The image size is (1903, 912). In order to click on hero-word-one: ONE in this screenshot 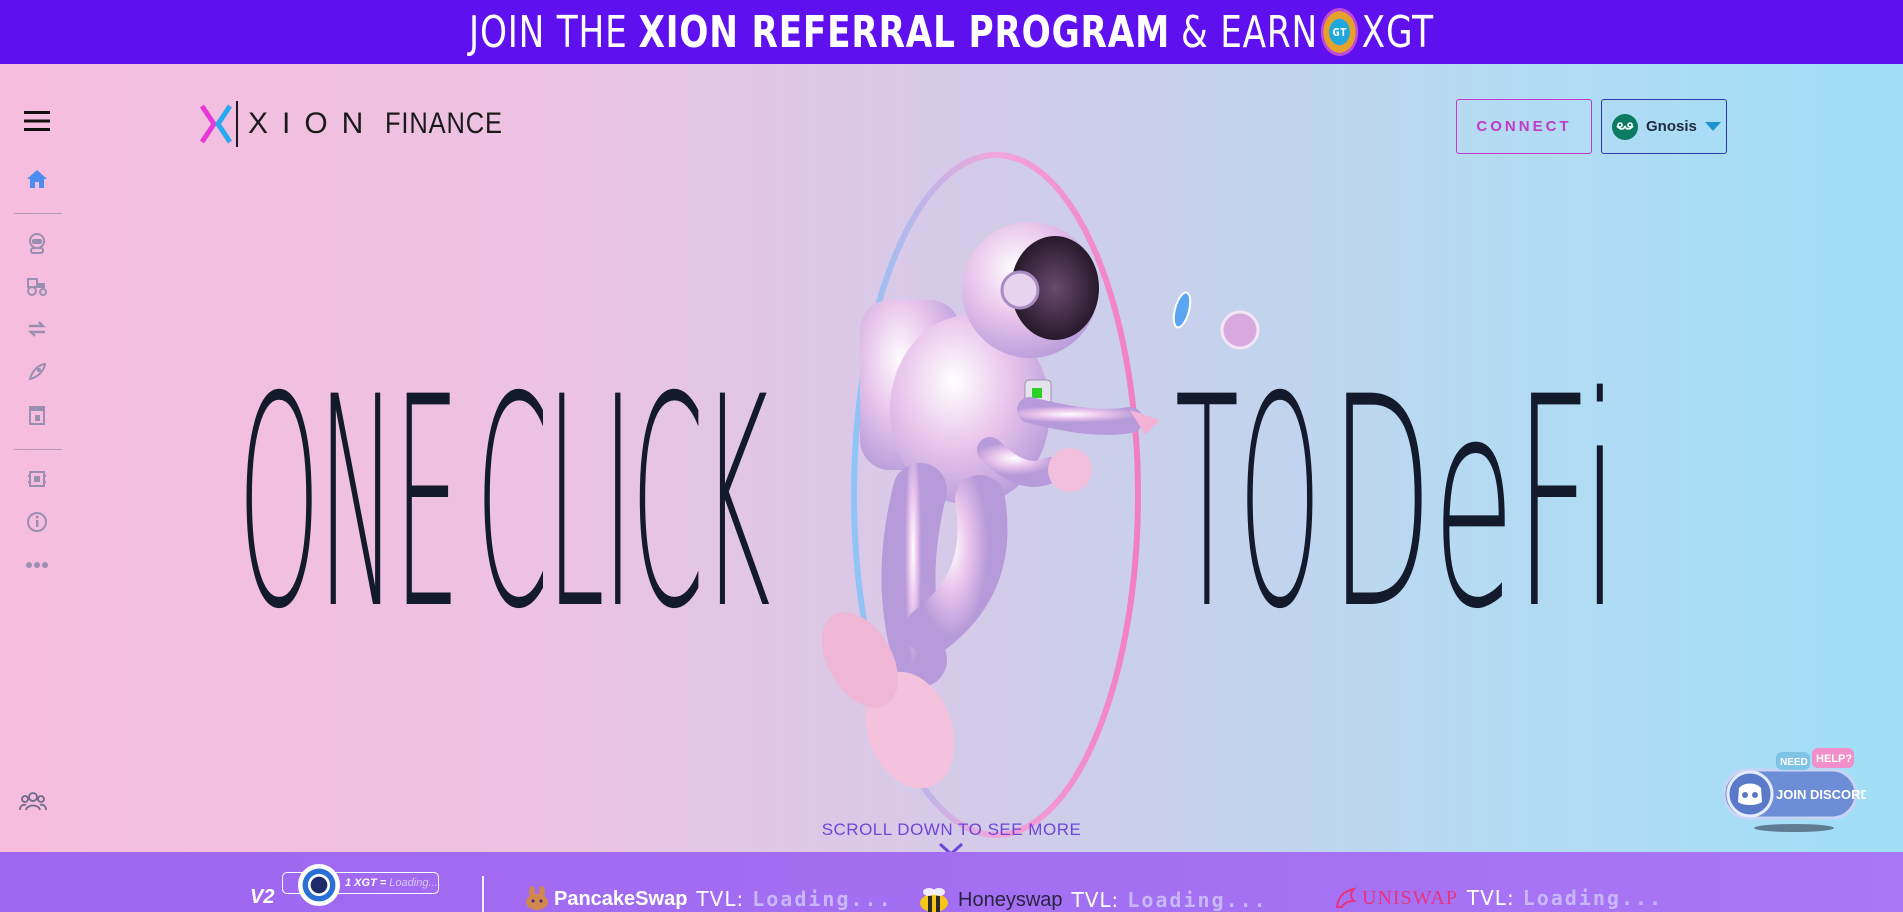, I will do `click(349, 504)`.